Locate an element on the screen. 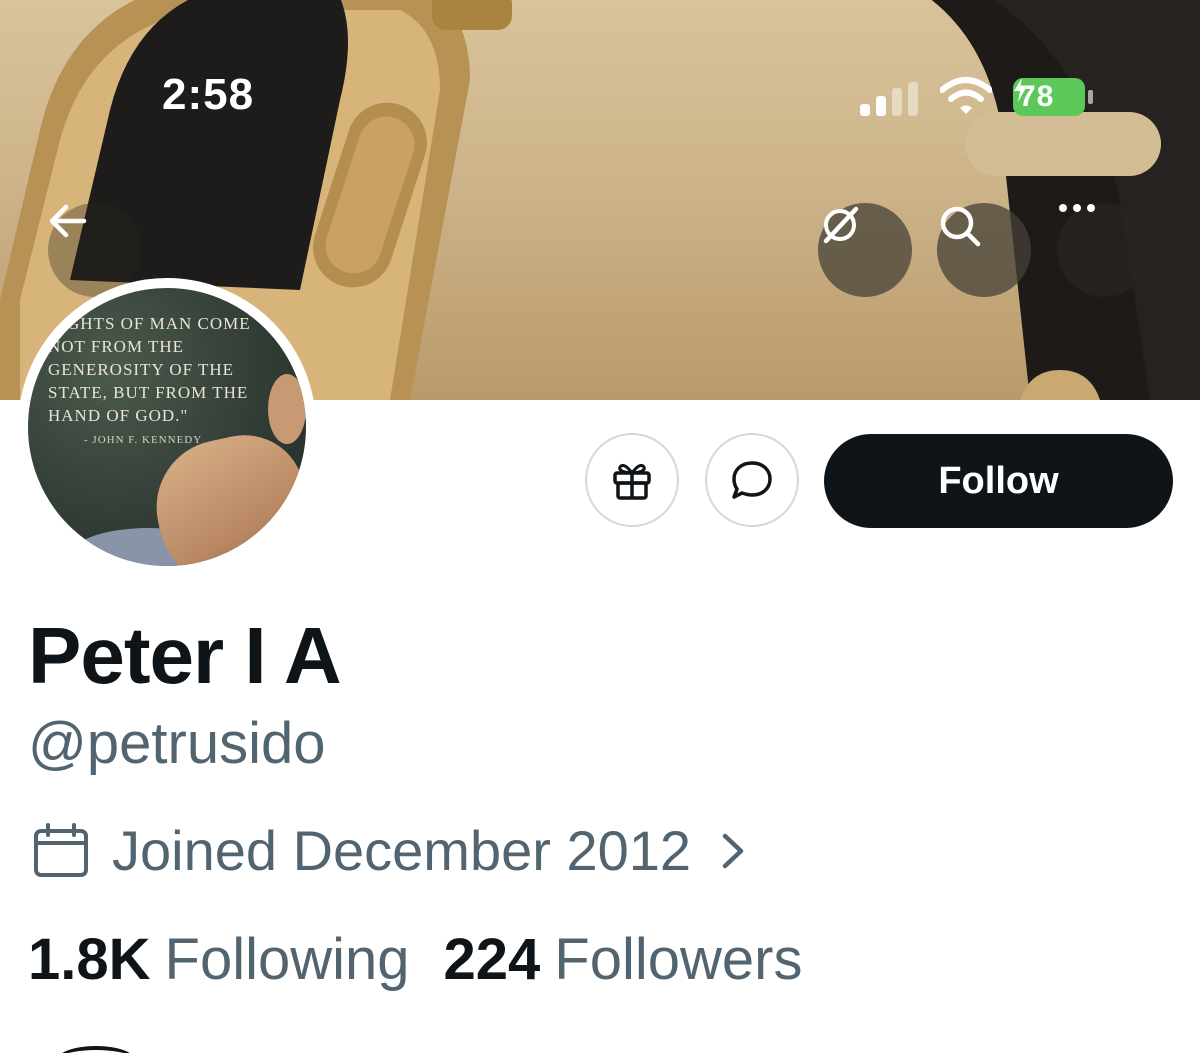 This screenshot has width=1200, height=1053. search-button is located at coordinates (984, 250).